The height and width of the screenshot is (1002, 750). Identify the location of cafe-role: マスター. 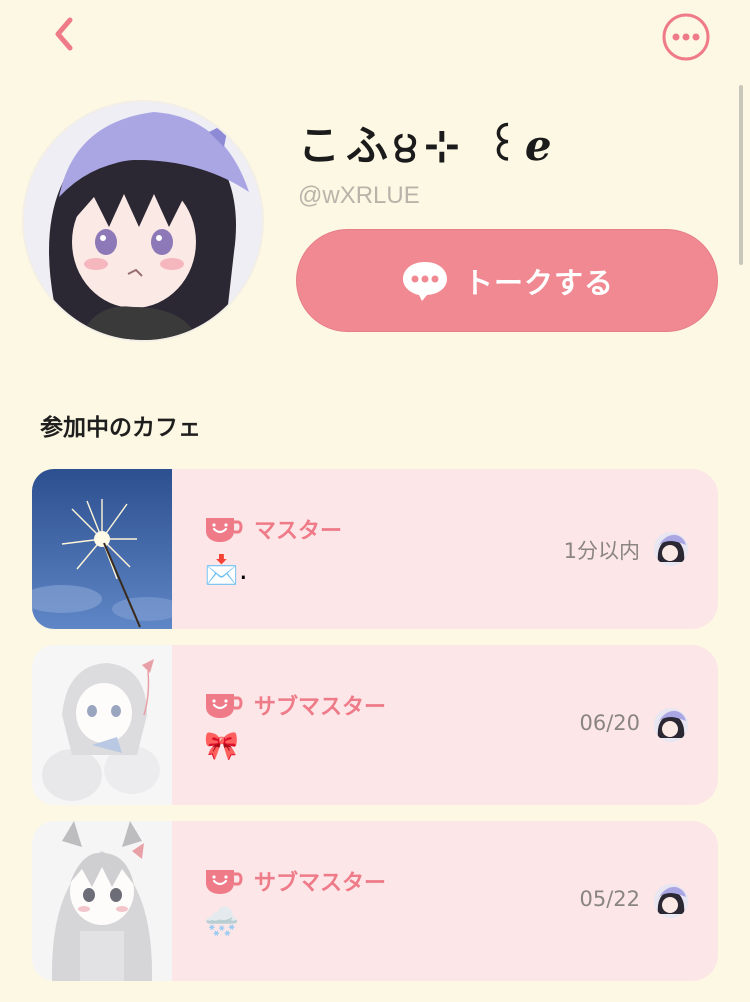
(273, 529).